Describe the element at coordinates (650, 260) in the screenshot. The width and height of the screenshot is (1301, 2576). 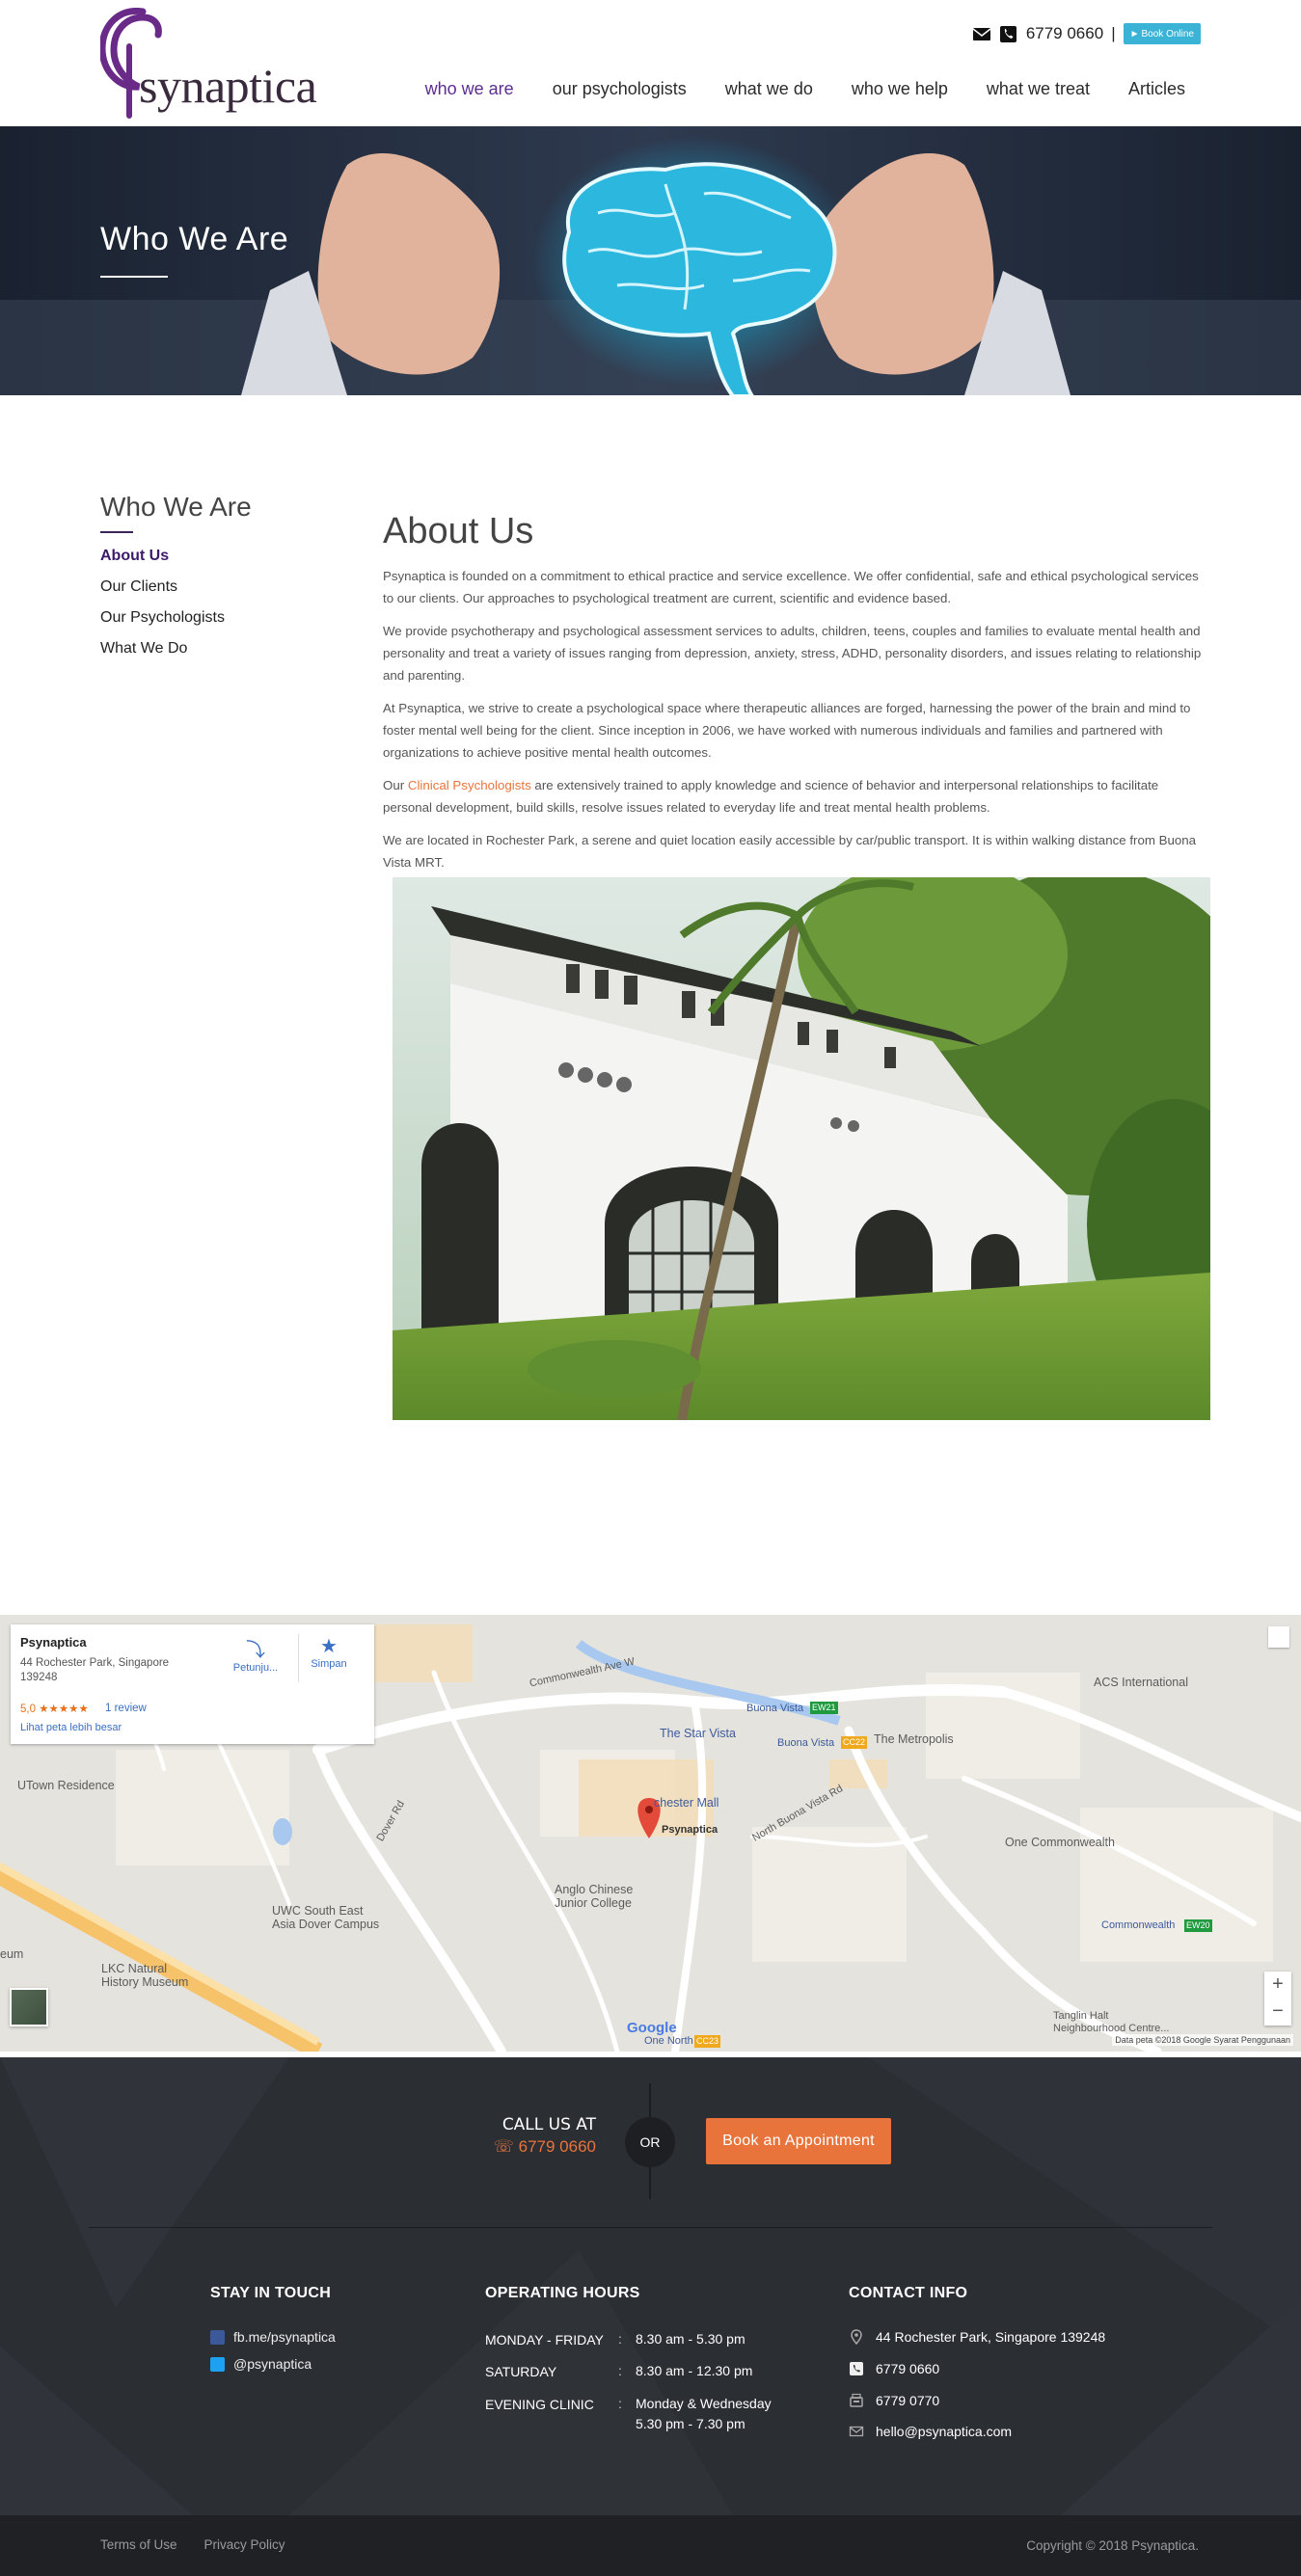
I see `brain-image` at that location.